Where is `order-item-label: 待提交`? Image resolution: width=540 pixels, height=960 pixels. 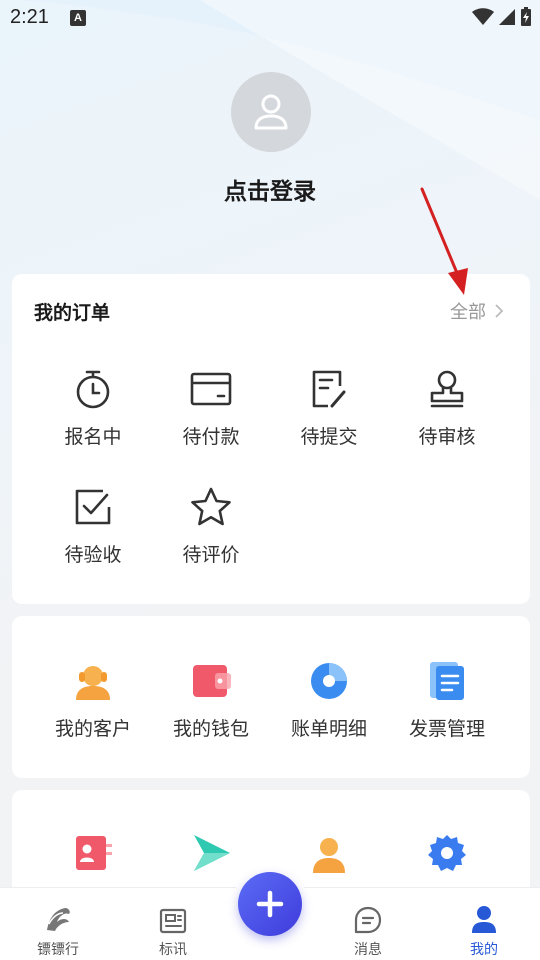 order-item-label: 待提交 is located at coordinates (329, 437).